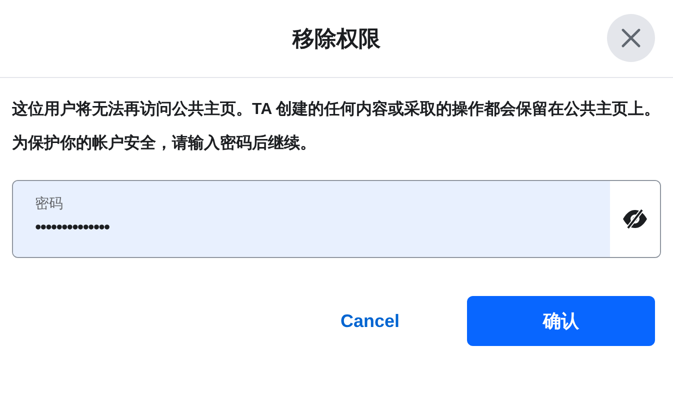 Image resolution: width=673 pixels, height=411 pixels. What do you see at coordinates (164, 143) in the screenshot?
I see `dialog-message: 为保护你的帐户安全，请输入密码后继续。` at bounding box center [164, 143].